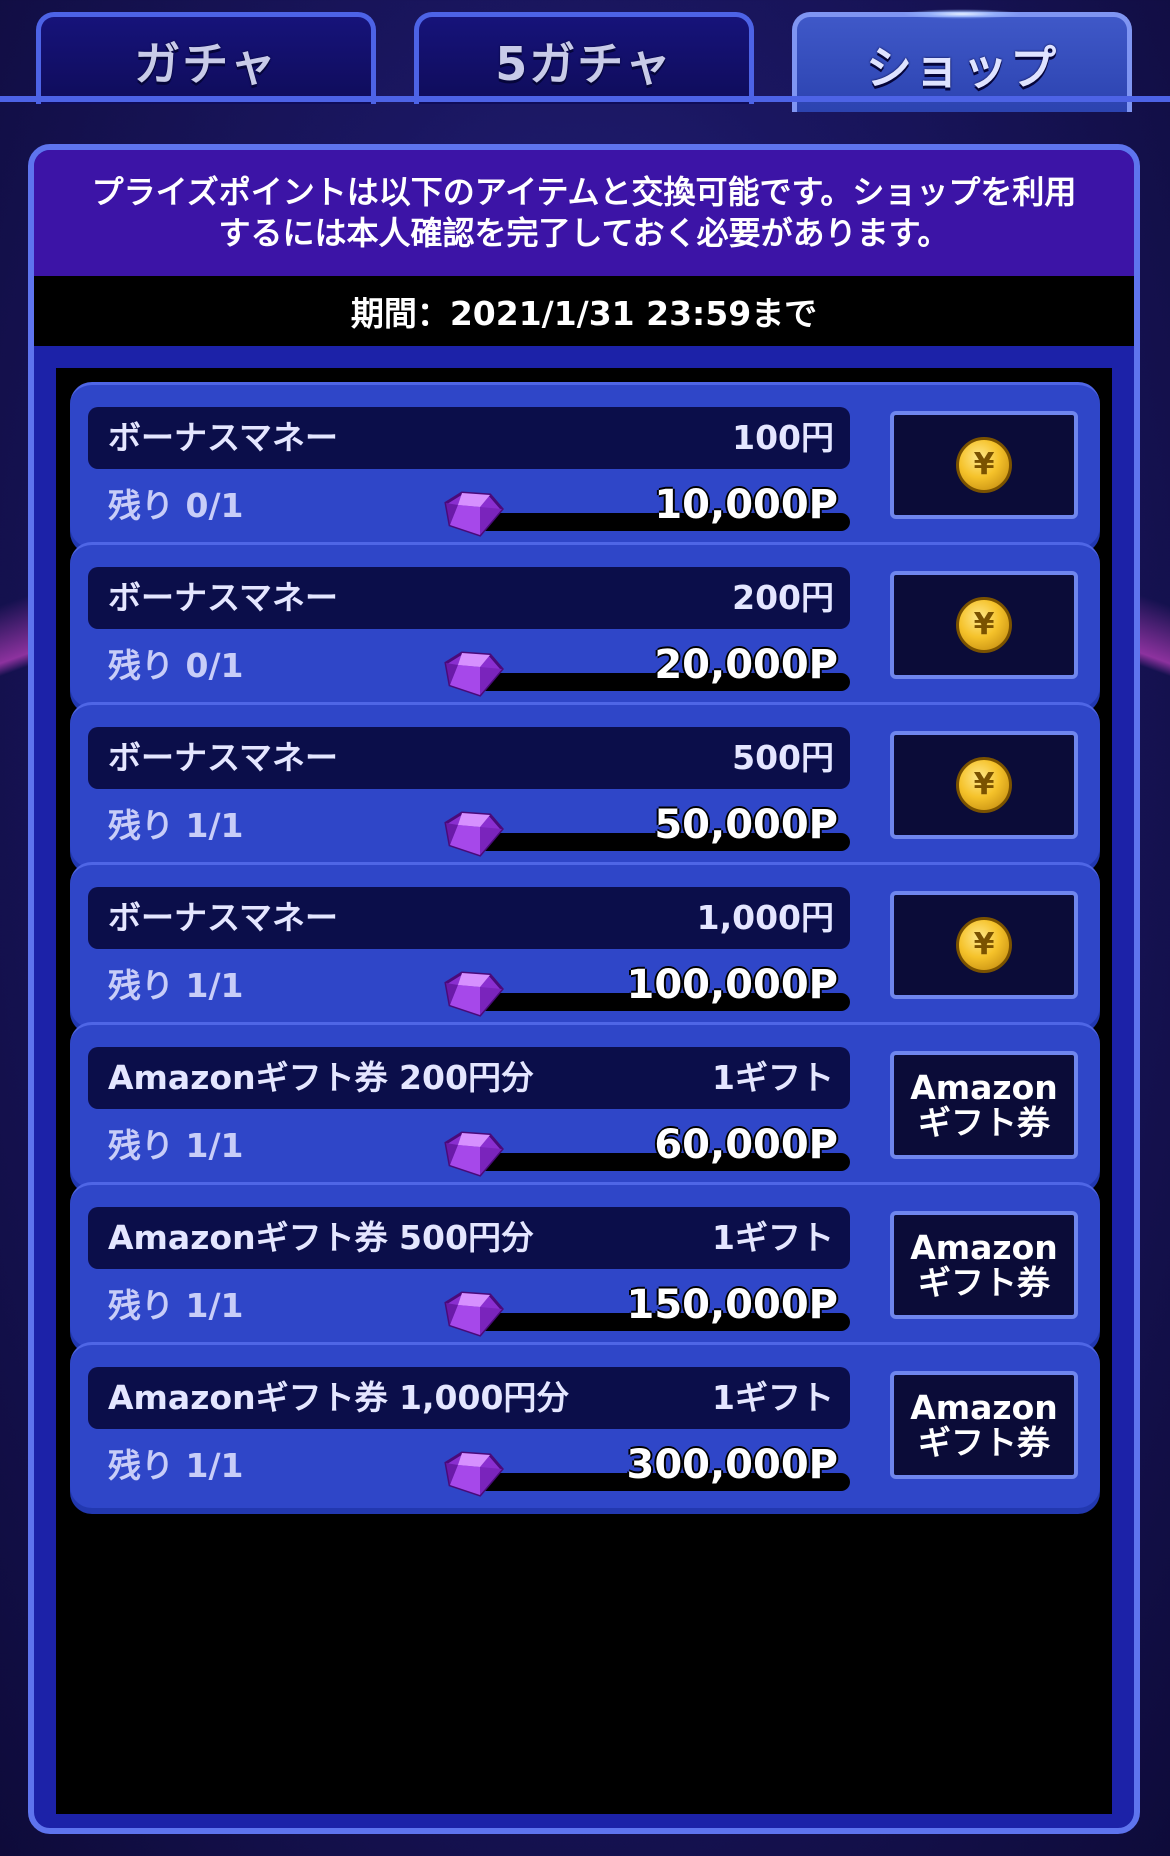 This screenshot has height=1856, width=1170. I want to click on item-name-bar: ボーナスマネー 100円, so click(469, 438).